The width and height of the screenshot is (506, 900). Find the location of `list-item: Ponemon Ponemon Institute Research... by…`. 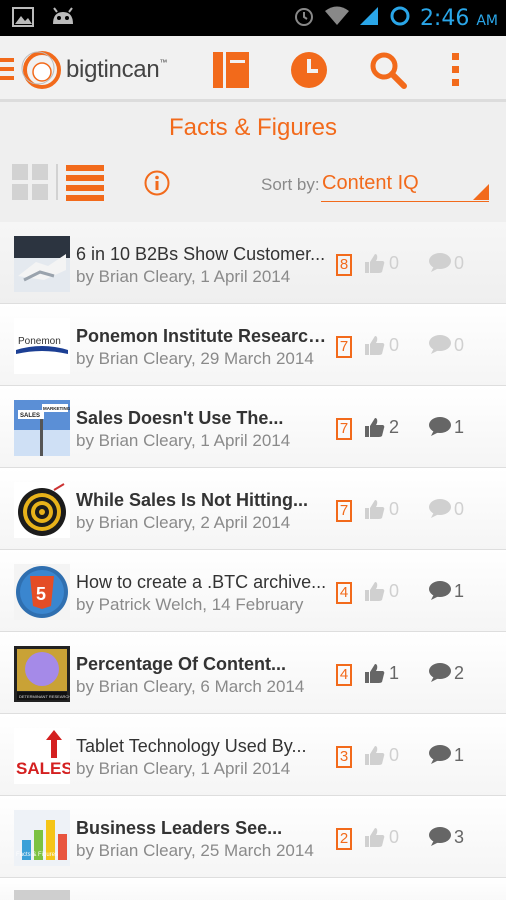

list-item: Ponemon Ponemon Institute Research... by… is located at coordinates (253, 345).